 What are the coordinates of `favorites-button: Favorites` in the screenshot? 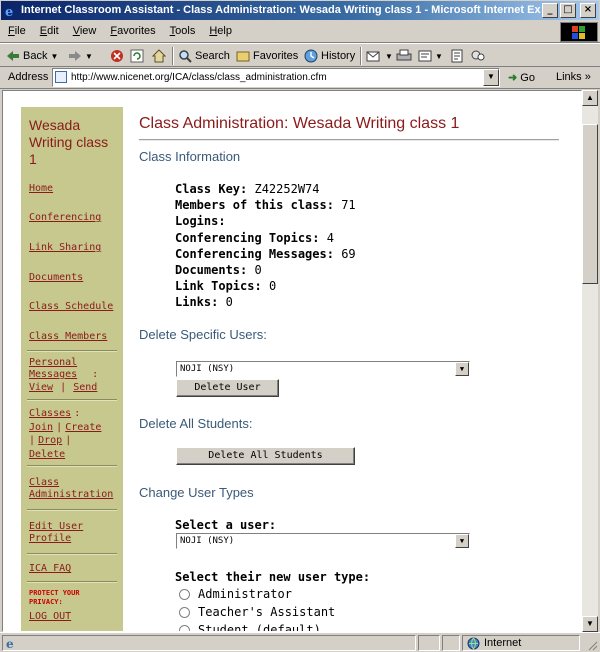 It's located at (267, 56).